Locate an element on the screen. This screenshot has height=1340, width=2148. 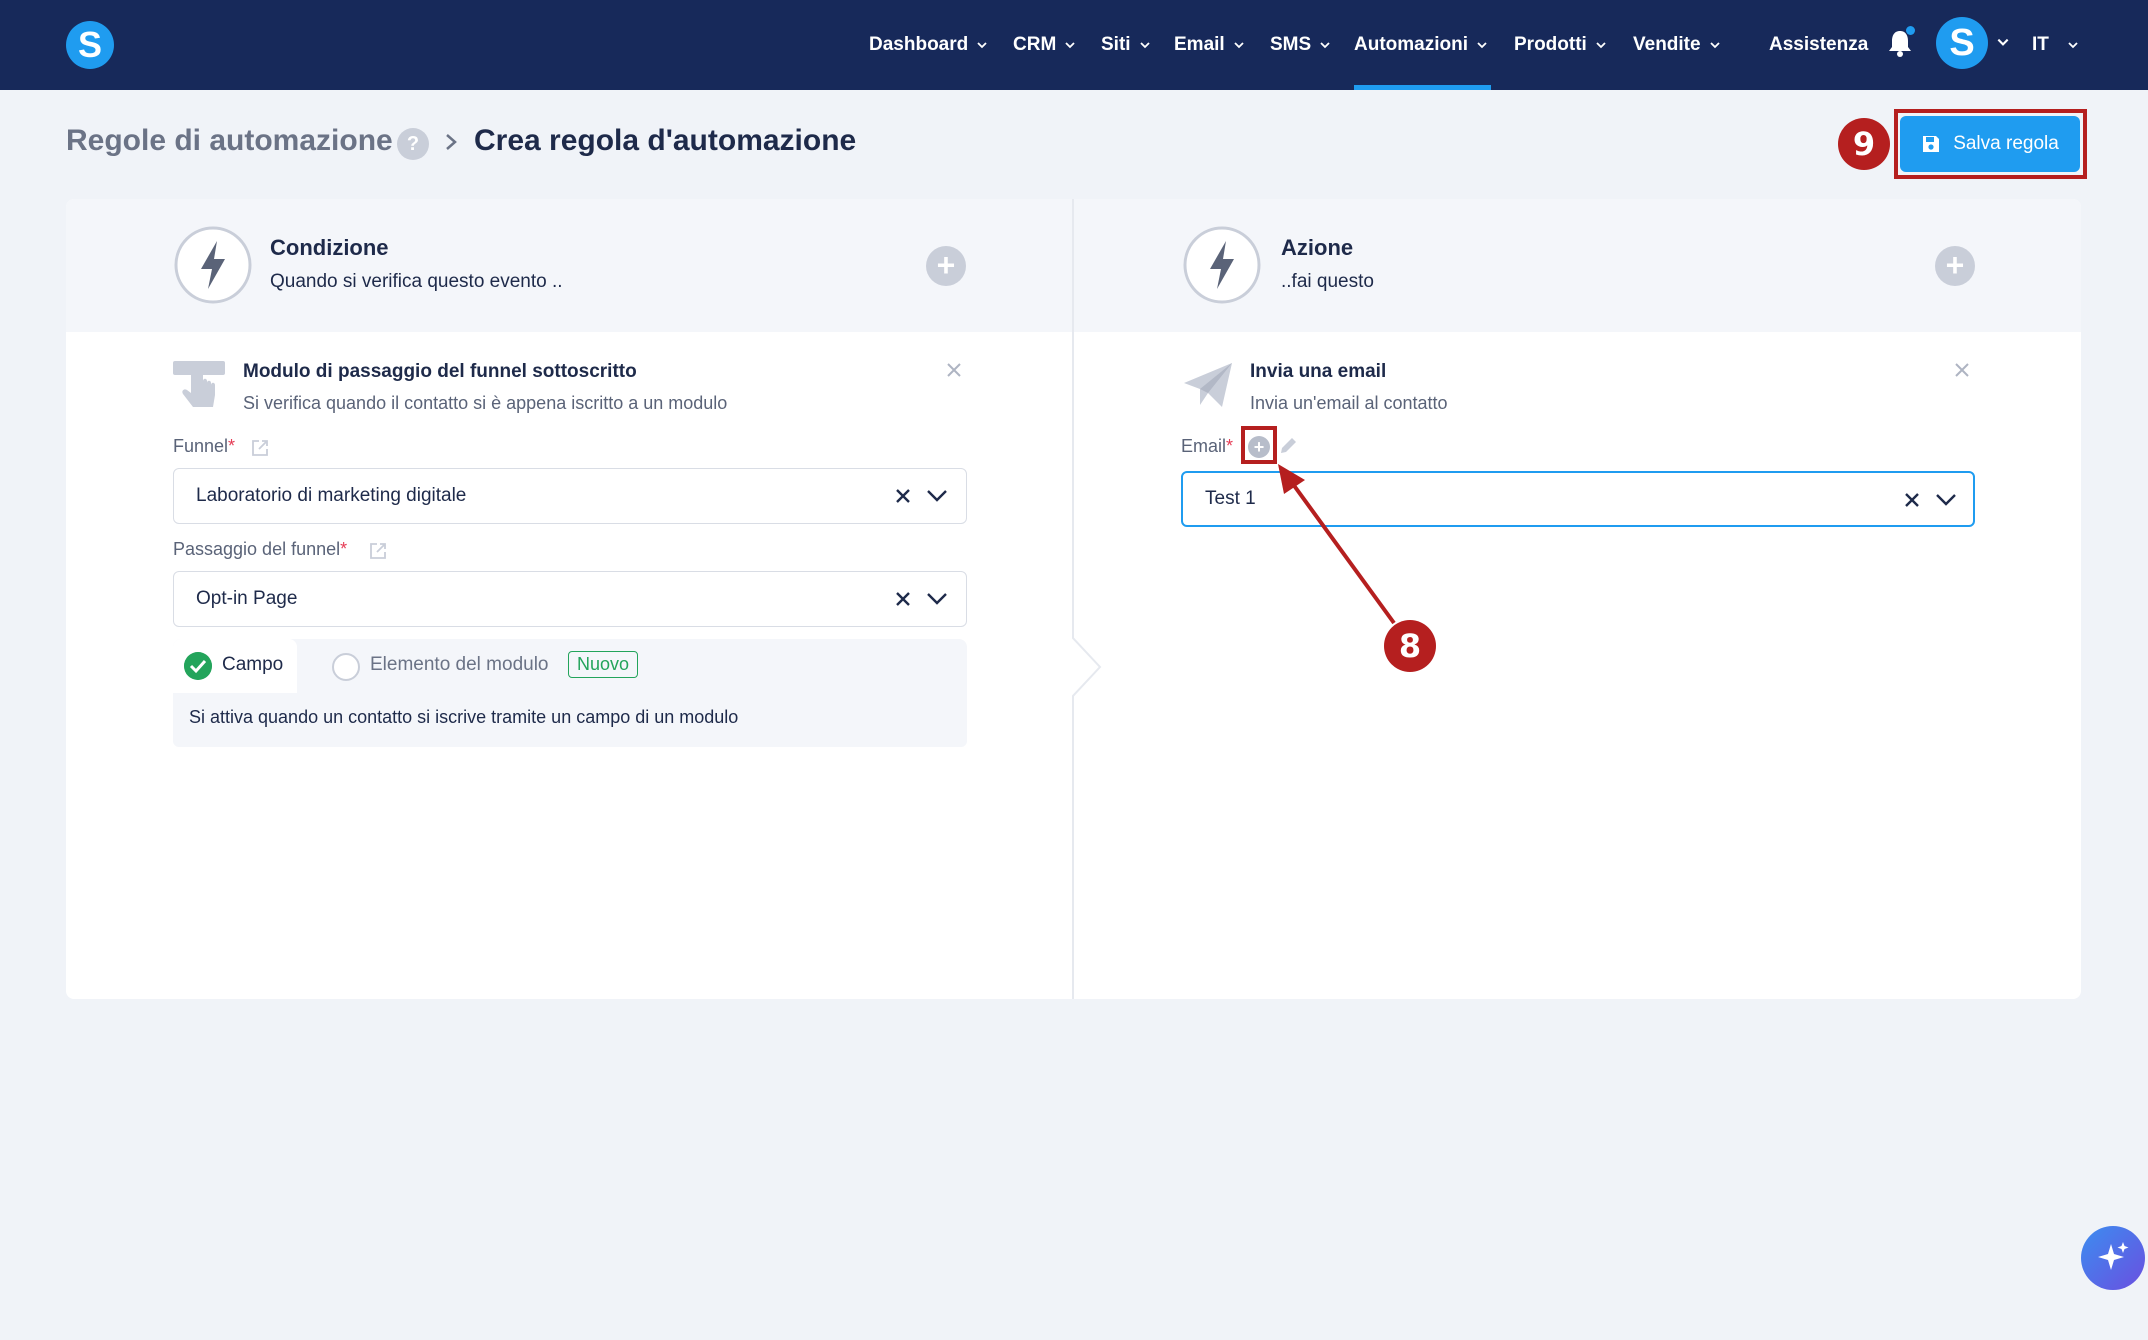
notification-dot is located at coordinates (1910, 30).